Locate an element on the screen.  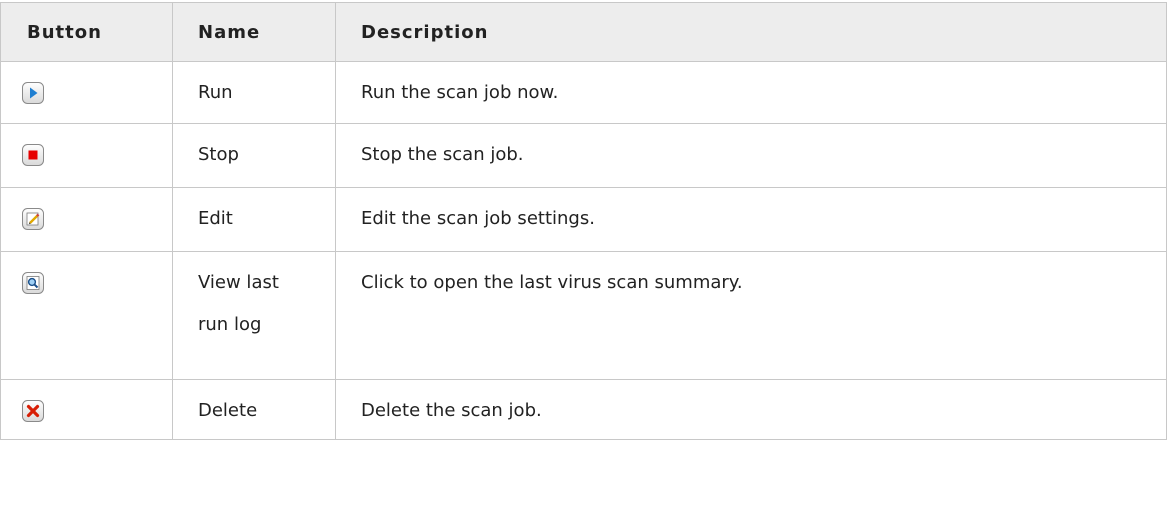
name-cell: Stop is located at coordinates (254, 155).